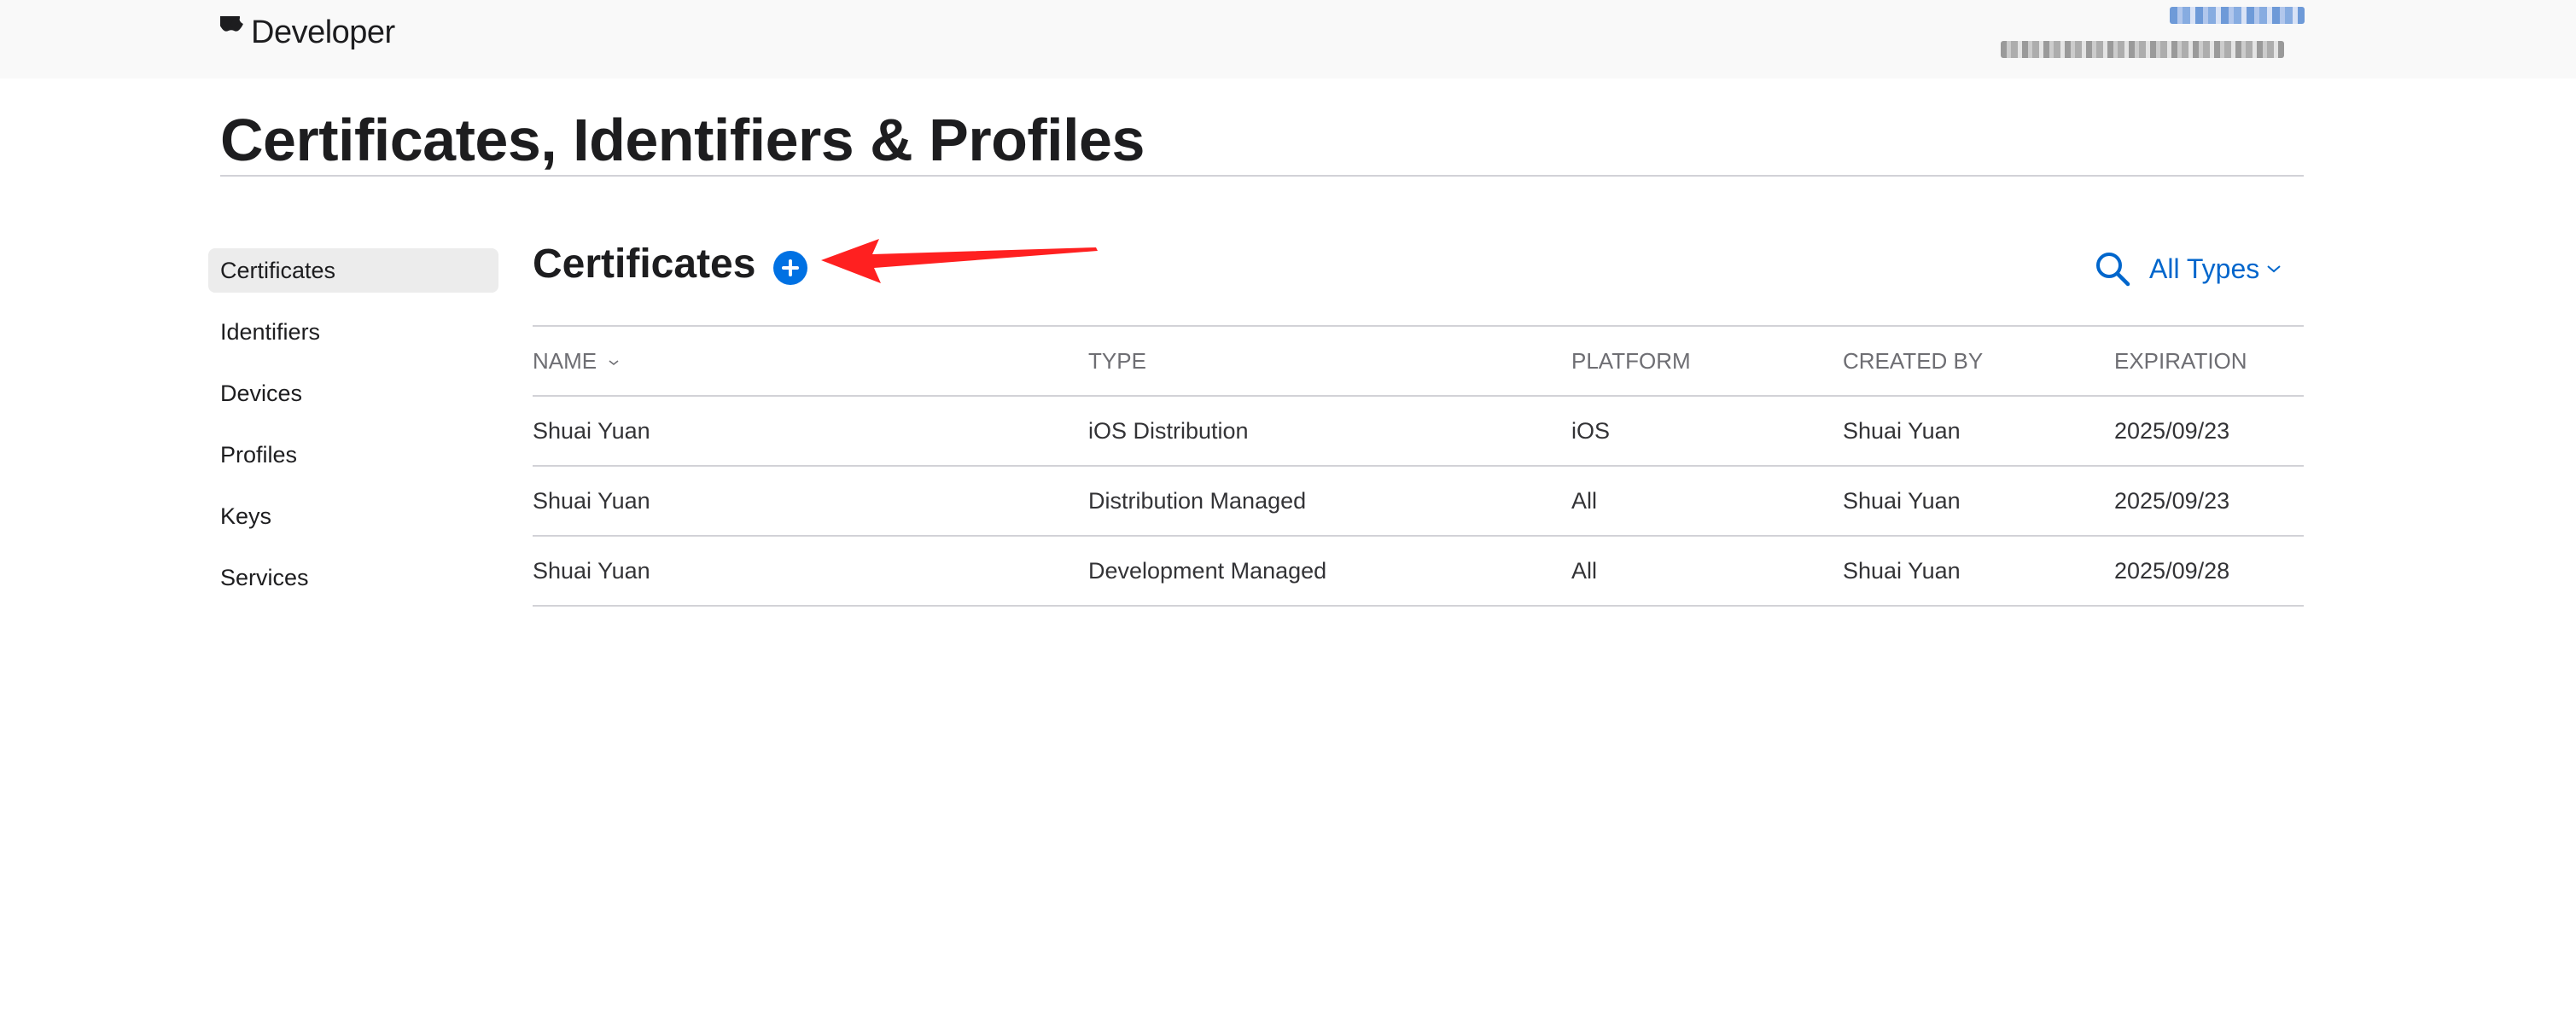 The height and width of the screenshot is (1017, 2576). What do you see at coordinates (2204, 268) in the screenshot?
I see `filter-label: All Types` at bounding box center [2204, 268].